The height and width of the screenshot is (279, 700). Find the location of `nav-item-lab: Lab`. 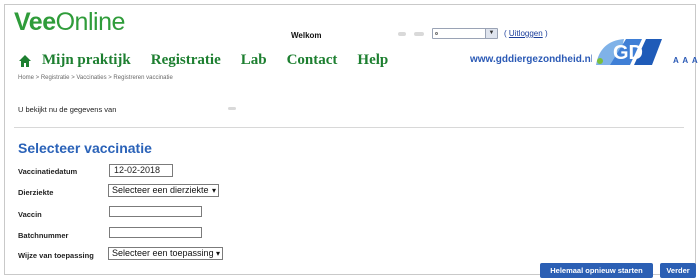

nav-item-lab: Lab is located at coordinates (254, 60).